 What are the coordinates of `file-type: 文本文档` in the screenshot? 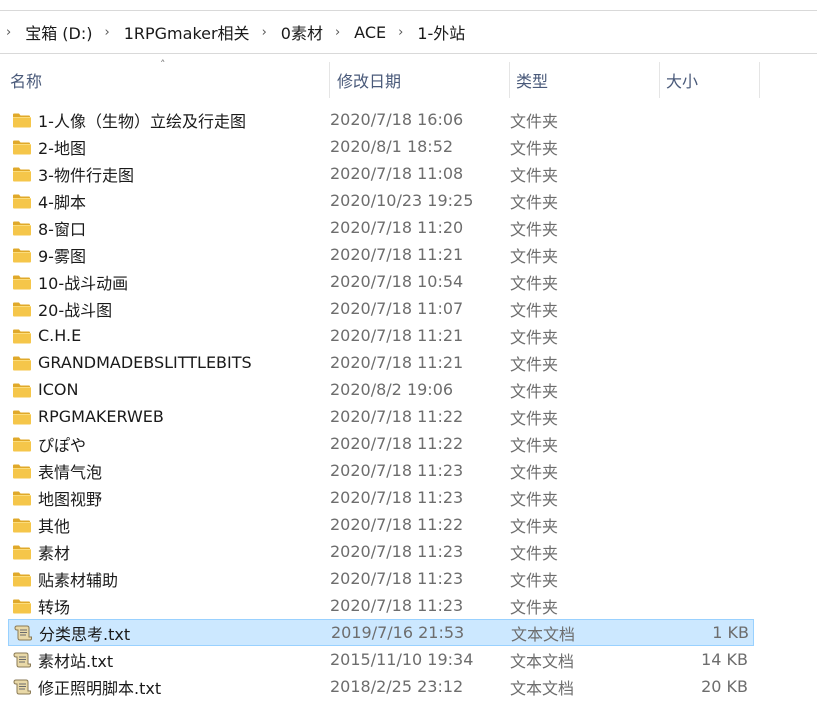 It's located at (542, 661).